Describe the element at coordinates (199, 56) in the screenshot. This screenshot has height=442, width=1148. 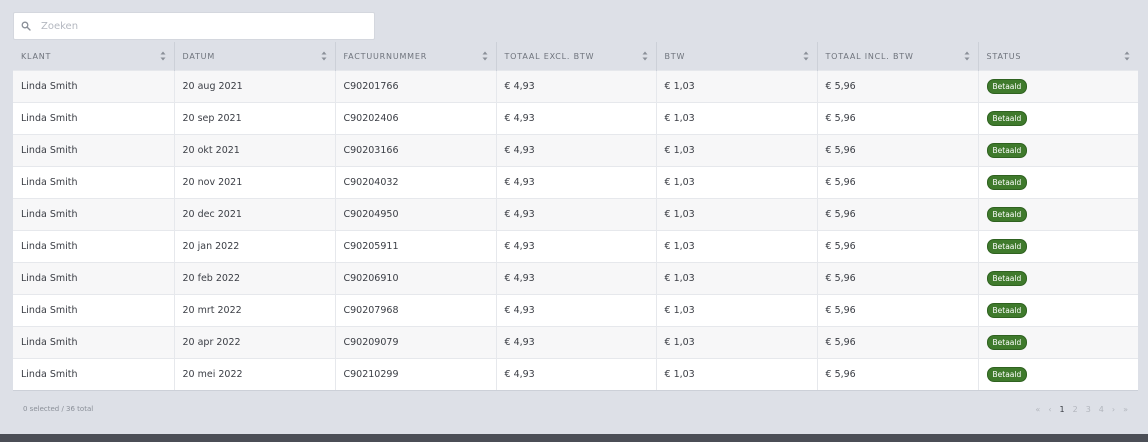
I see `column-header-label: DATUM` at that location.